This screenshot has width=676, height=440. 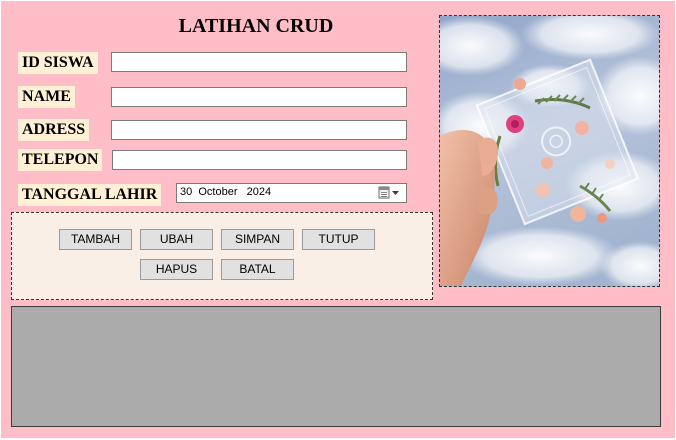 I want to click on label-tanggal-lahir: TANGGAL LAHIR, so click(x=90, y=195).